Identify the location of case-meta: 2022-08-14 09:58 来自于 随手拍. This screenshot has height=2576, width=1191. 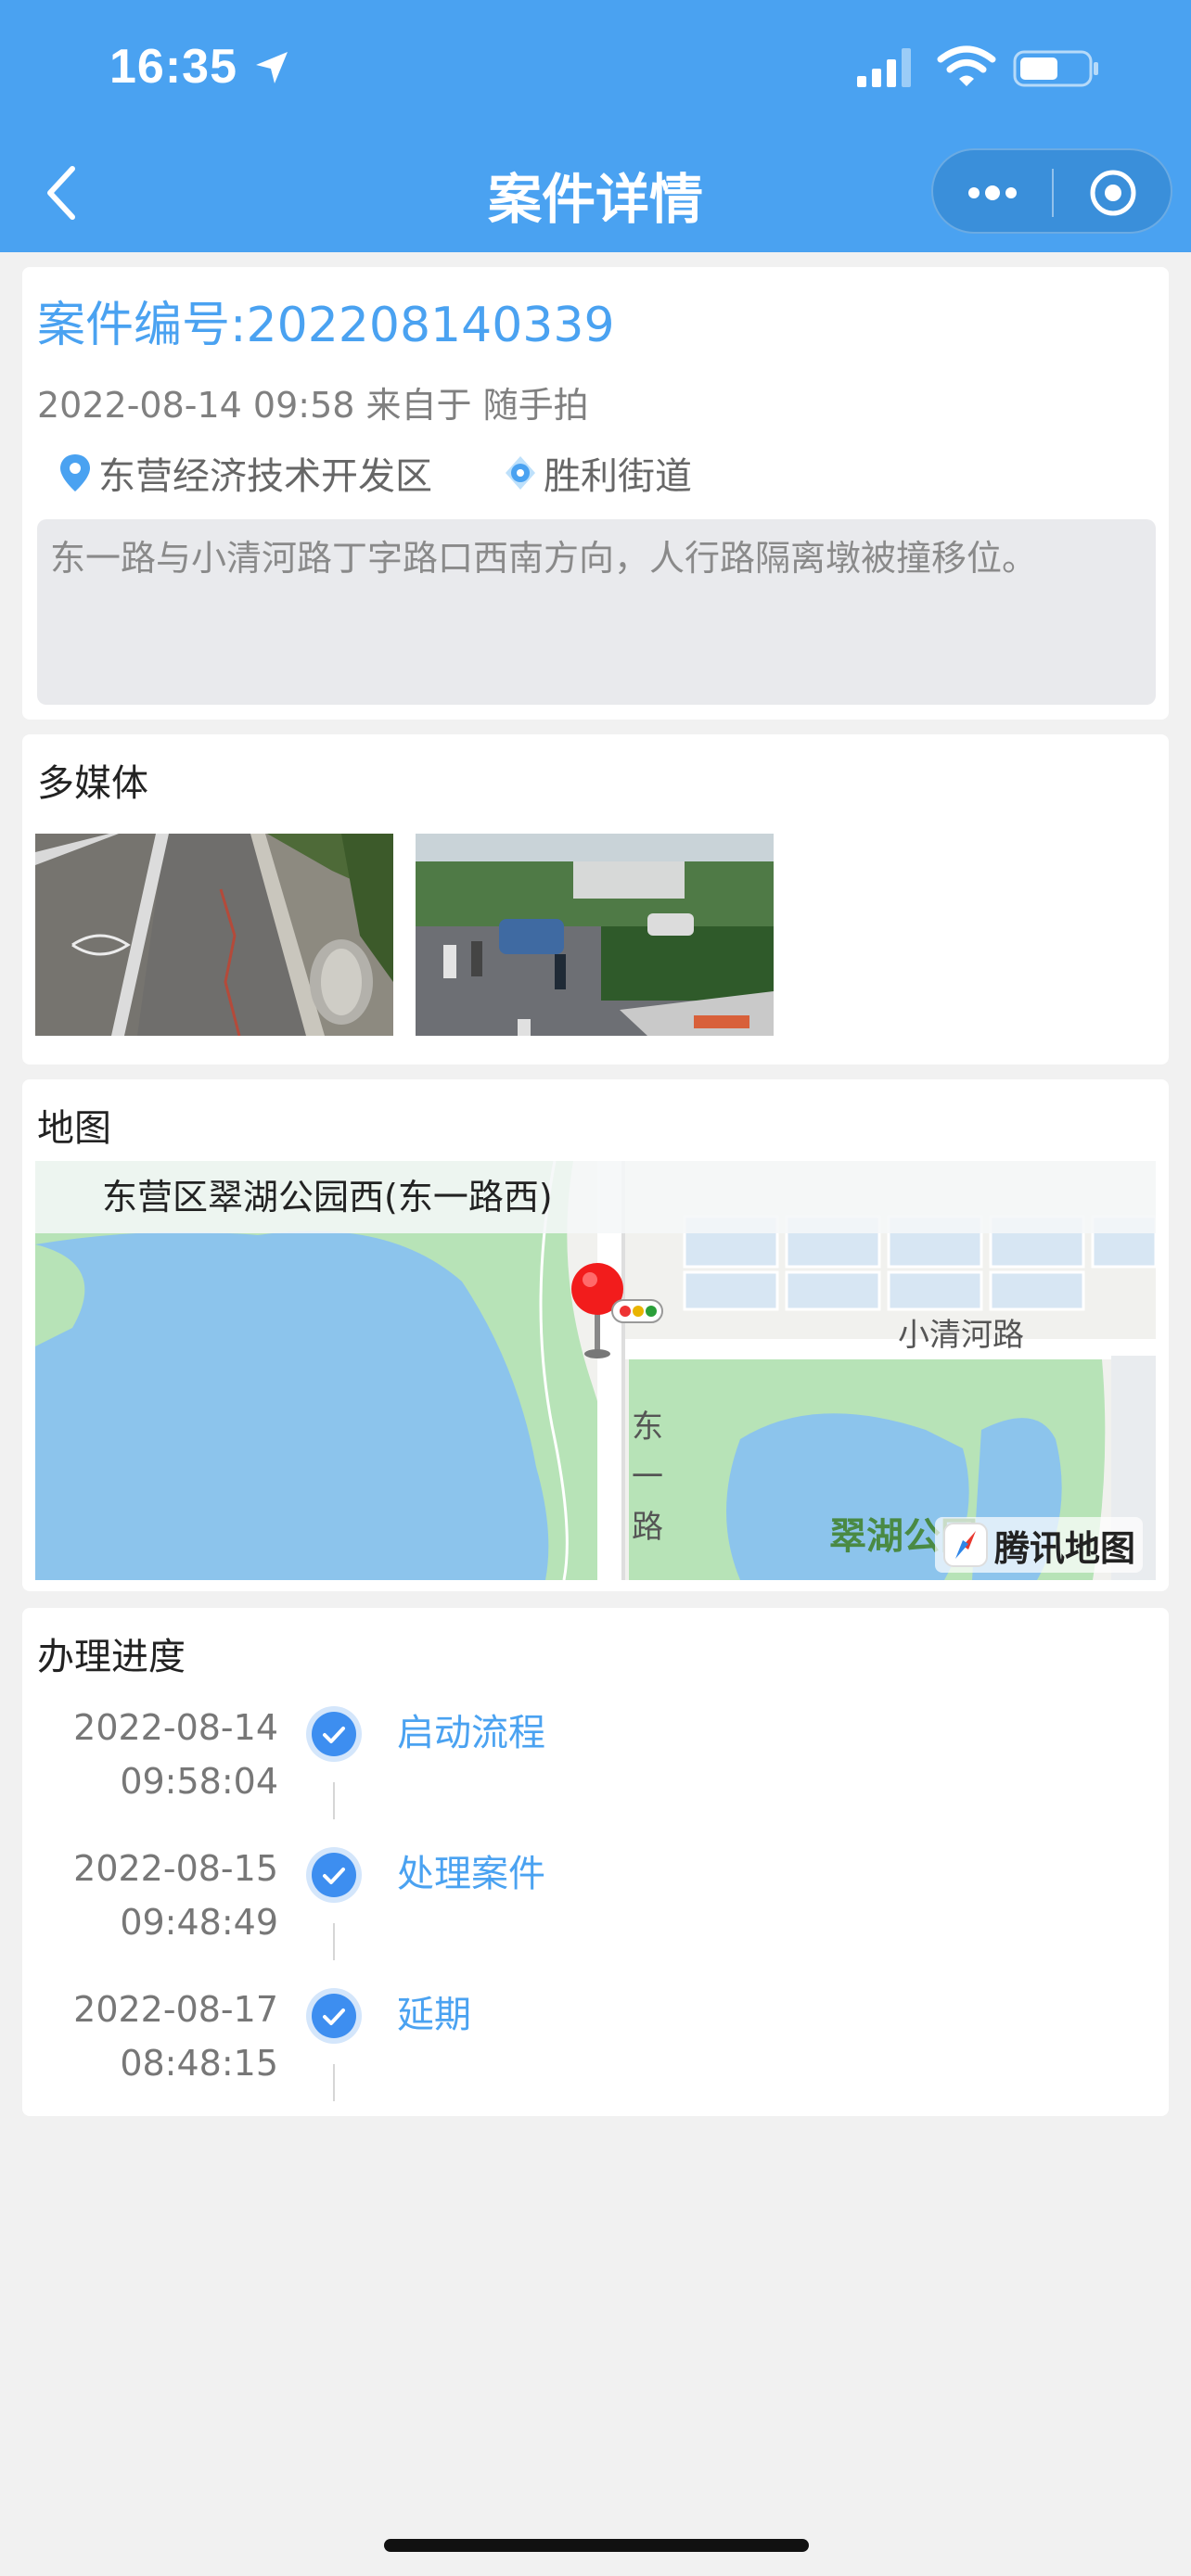
(313, 405).